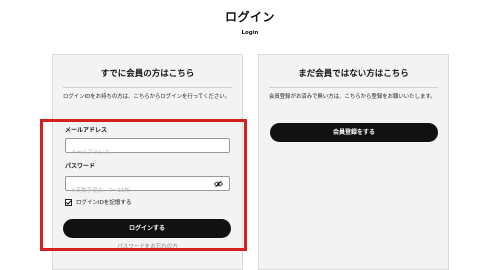 The width and height of the screenshot is (500, 270). I want to click on guest-panel-divider, so click(353, 87).